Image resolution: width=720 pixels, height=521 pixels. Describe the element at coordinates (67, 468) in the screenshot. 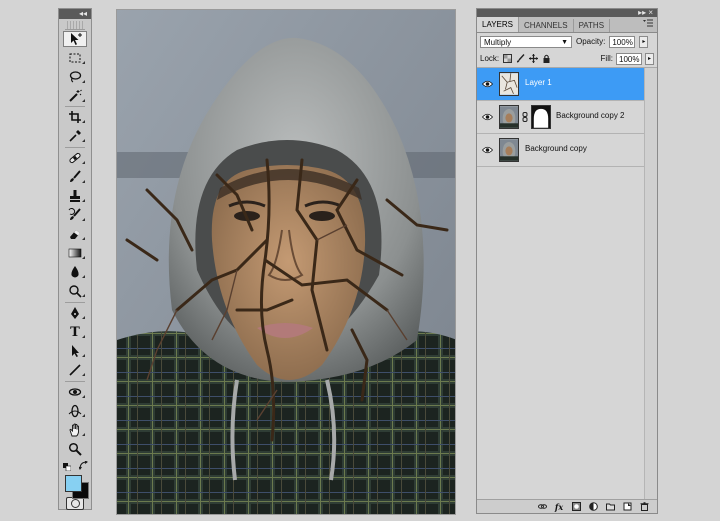

I see `default-colors-icon` at that location.